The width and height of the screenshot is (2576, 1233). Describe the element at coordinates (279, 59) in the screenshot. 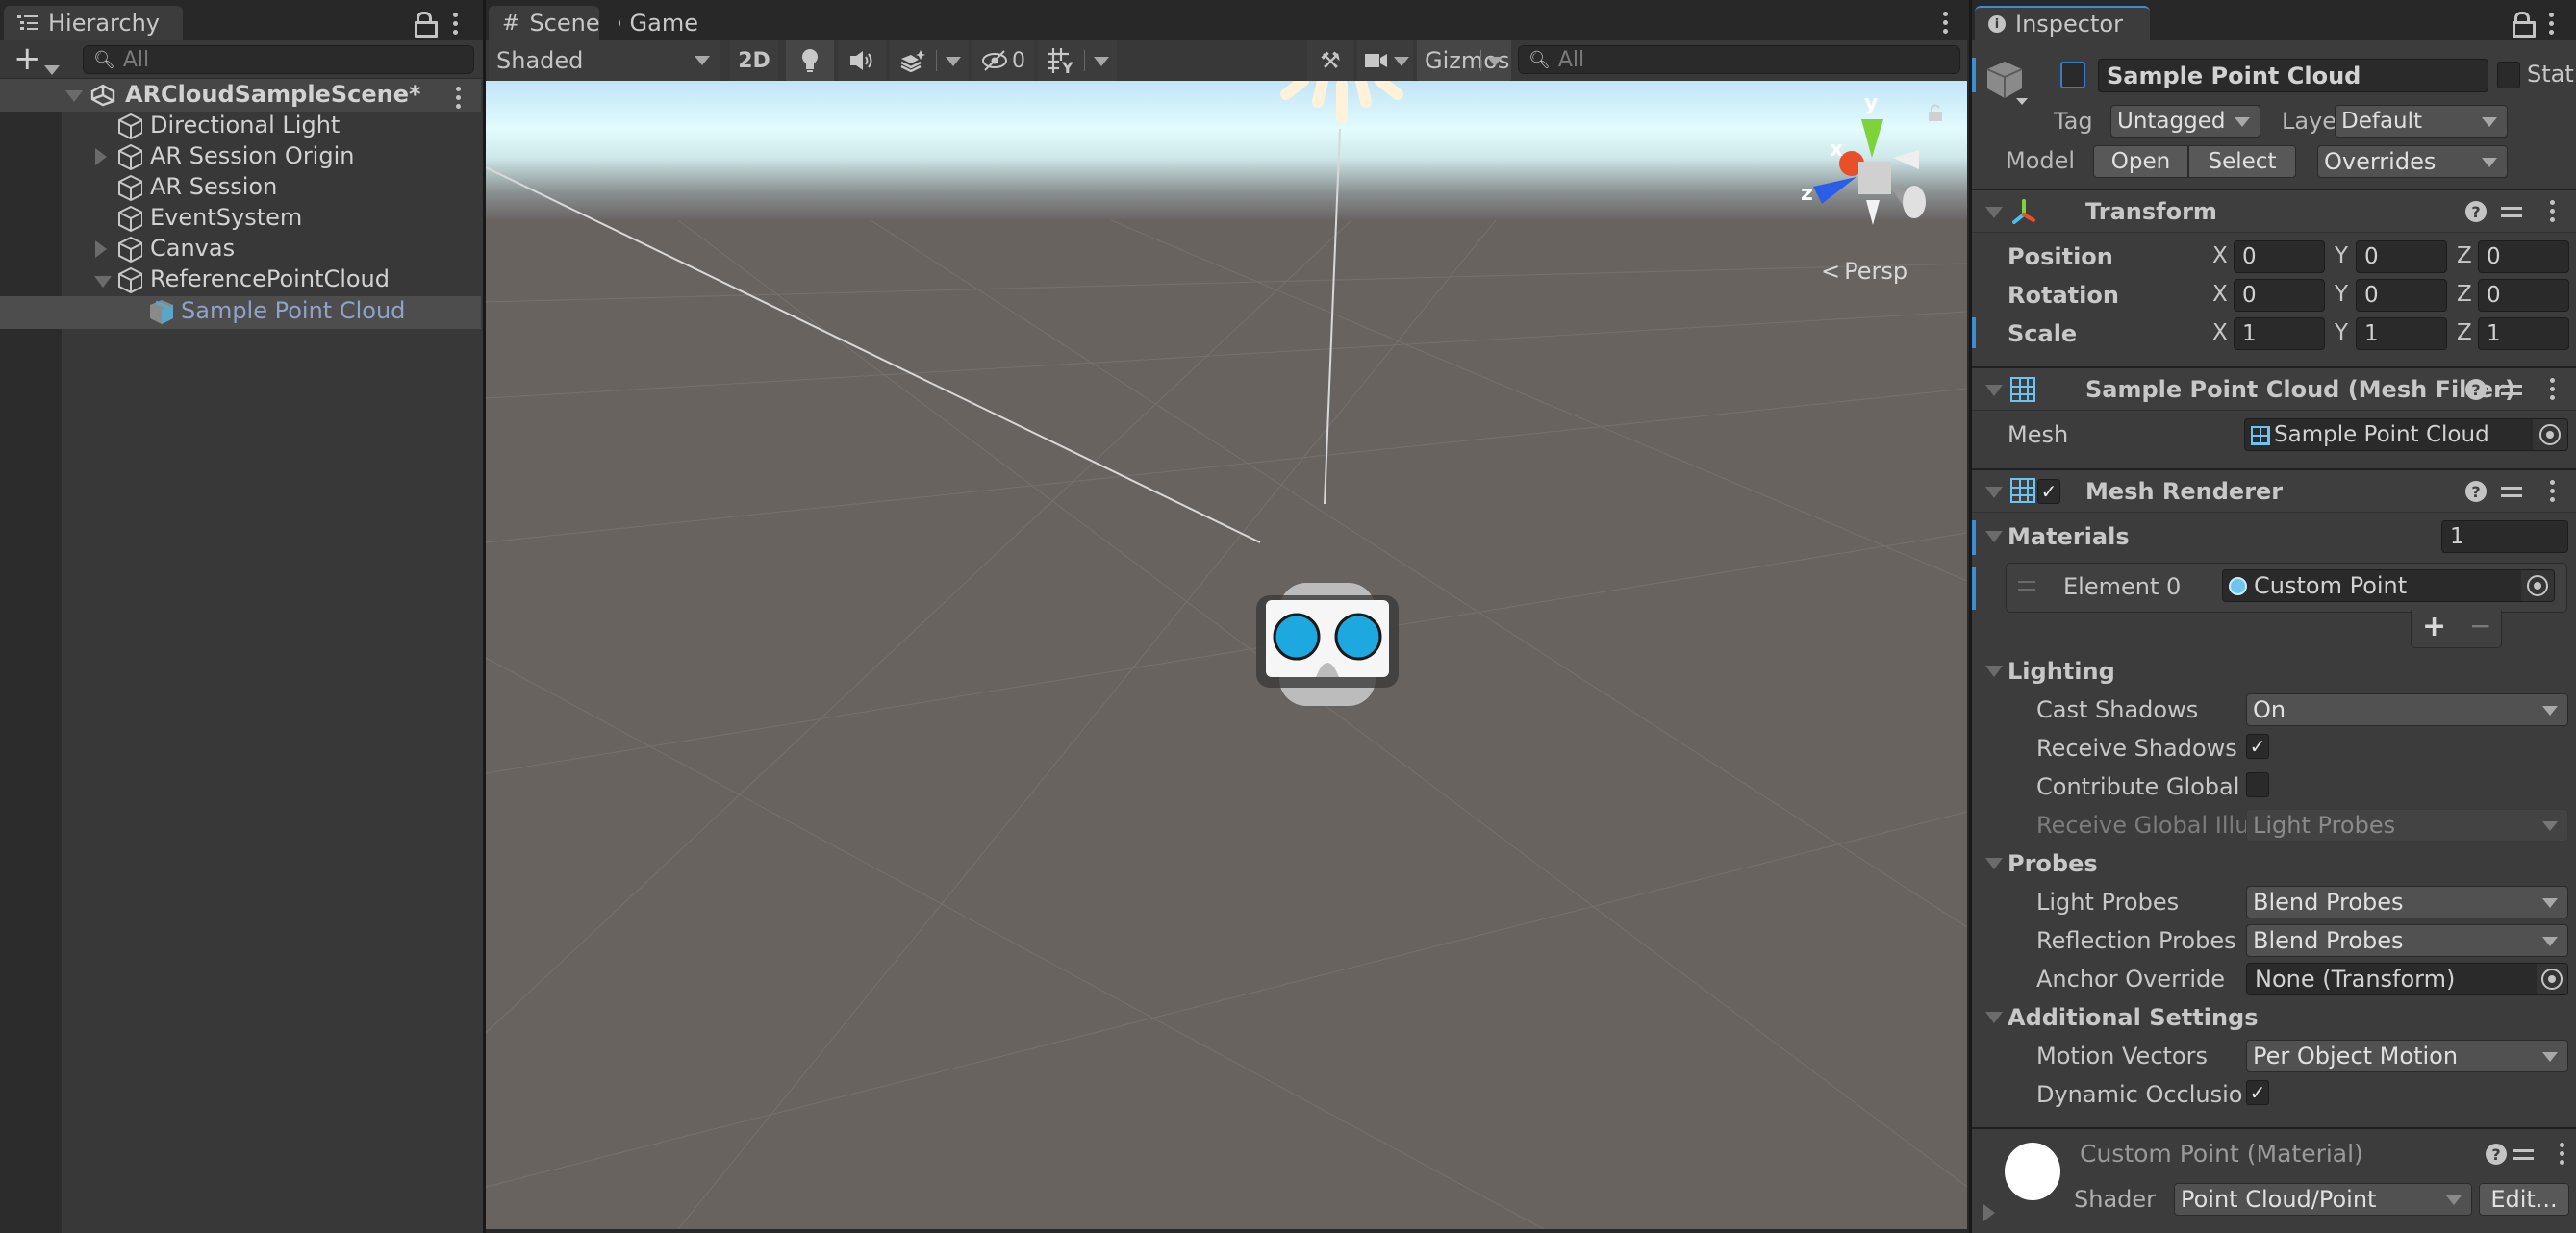

I see `hierarchy-search-input: 🔍︎ All` at that location.